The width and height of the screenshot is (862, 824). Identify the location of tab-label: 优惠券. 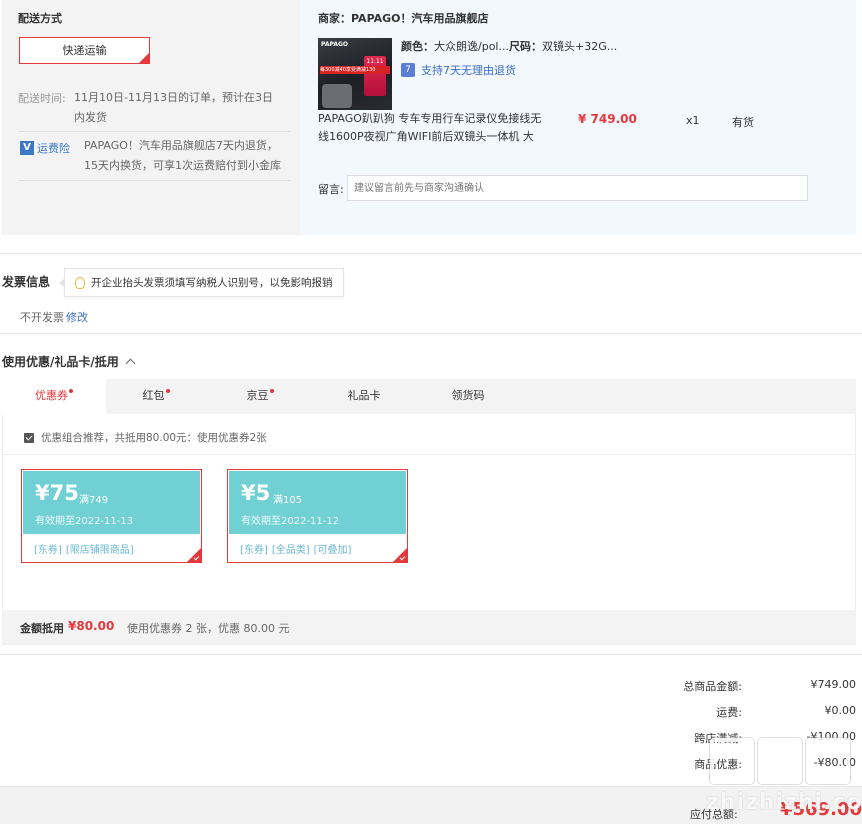
(51, 395).